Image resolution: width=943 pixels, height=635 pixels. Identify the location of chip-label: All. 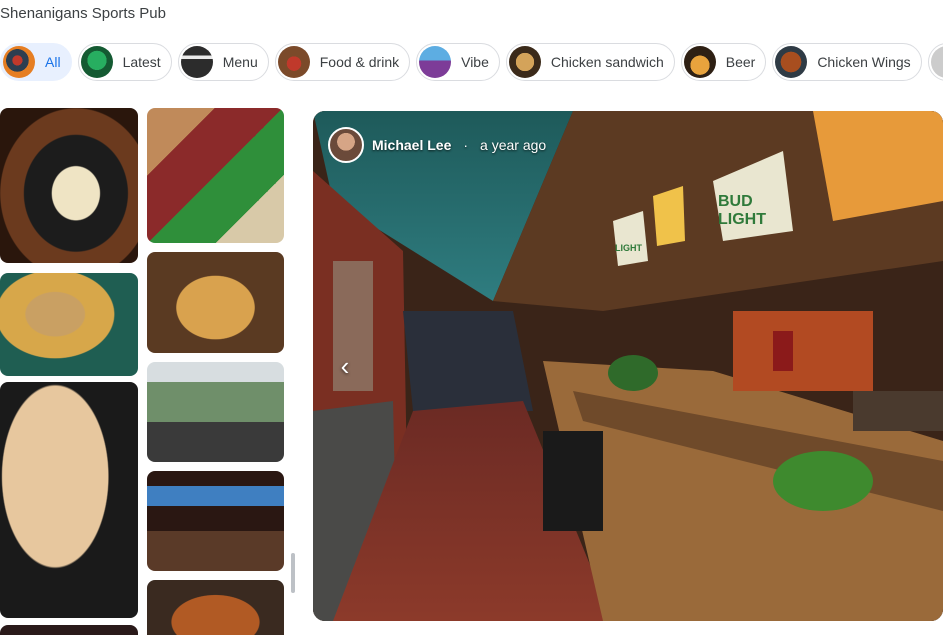
(53, 62).